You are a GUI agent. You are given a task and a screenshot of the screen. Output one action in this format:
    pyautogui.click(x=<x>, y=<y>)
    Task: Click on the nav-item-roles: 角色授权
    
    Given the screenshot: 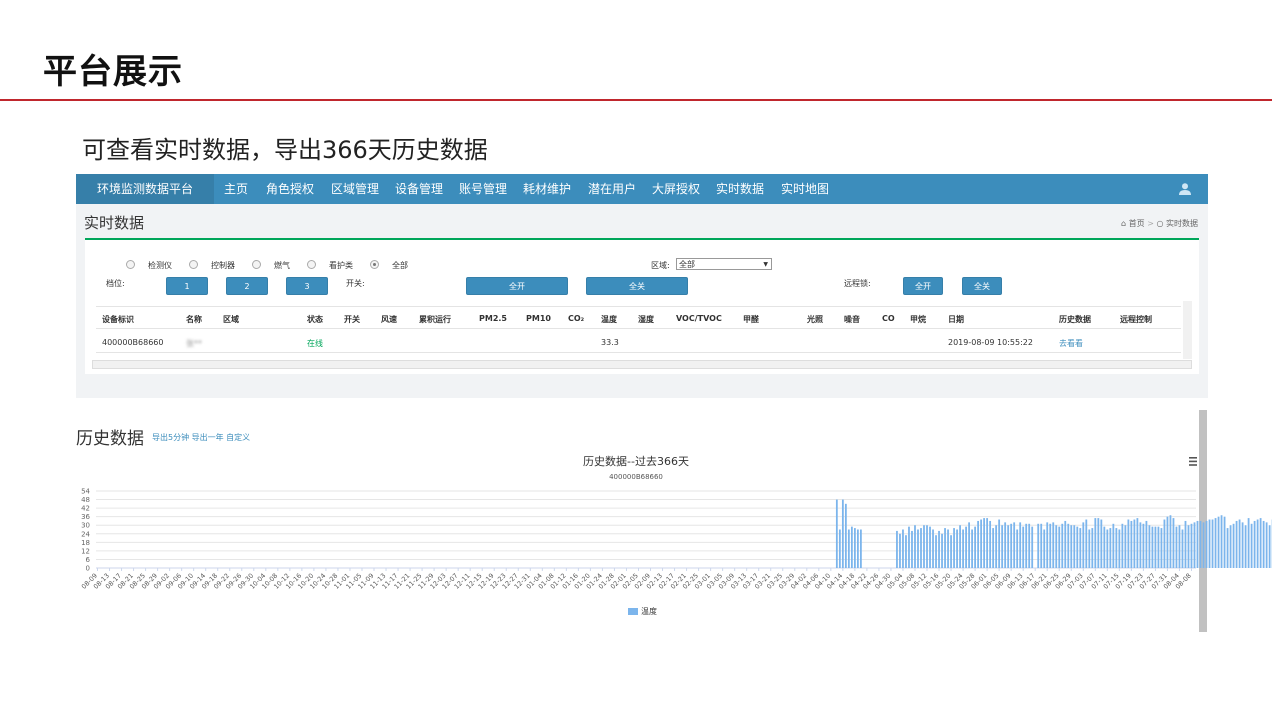 What is the action you would take?
    pyautogui.click(x=290, y=189)
    